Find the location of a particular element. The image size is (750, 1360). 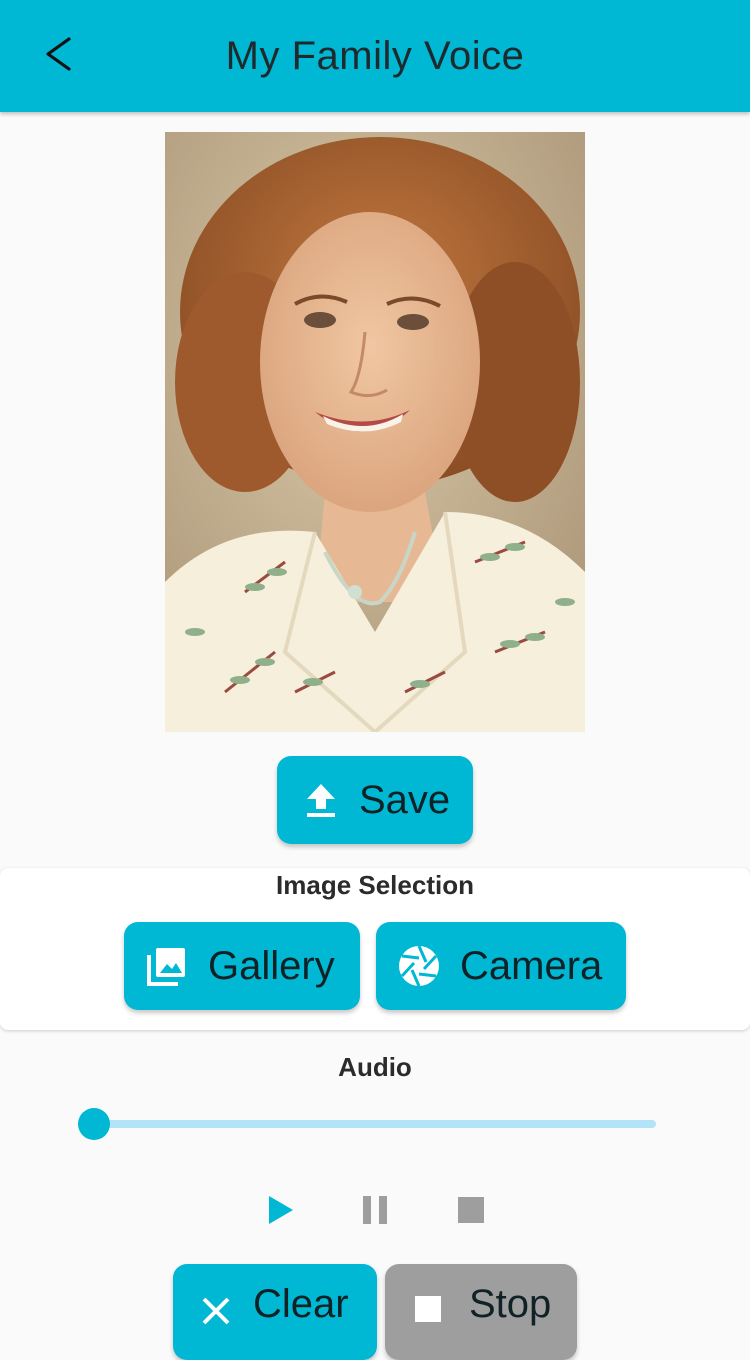

stop-button is located at coordinates (471, 1212).